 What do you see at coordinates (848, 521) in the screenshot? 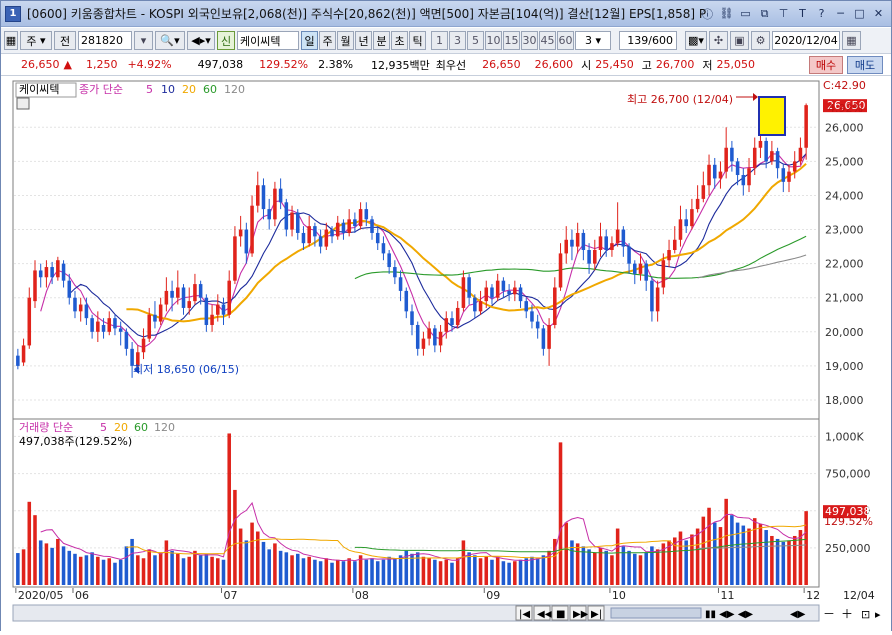
I see `volume-percent-label: 129.52%` at bounding box center [848, 521].